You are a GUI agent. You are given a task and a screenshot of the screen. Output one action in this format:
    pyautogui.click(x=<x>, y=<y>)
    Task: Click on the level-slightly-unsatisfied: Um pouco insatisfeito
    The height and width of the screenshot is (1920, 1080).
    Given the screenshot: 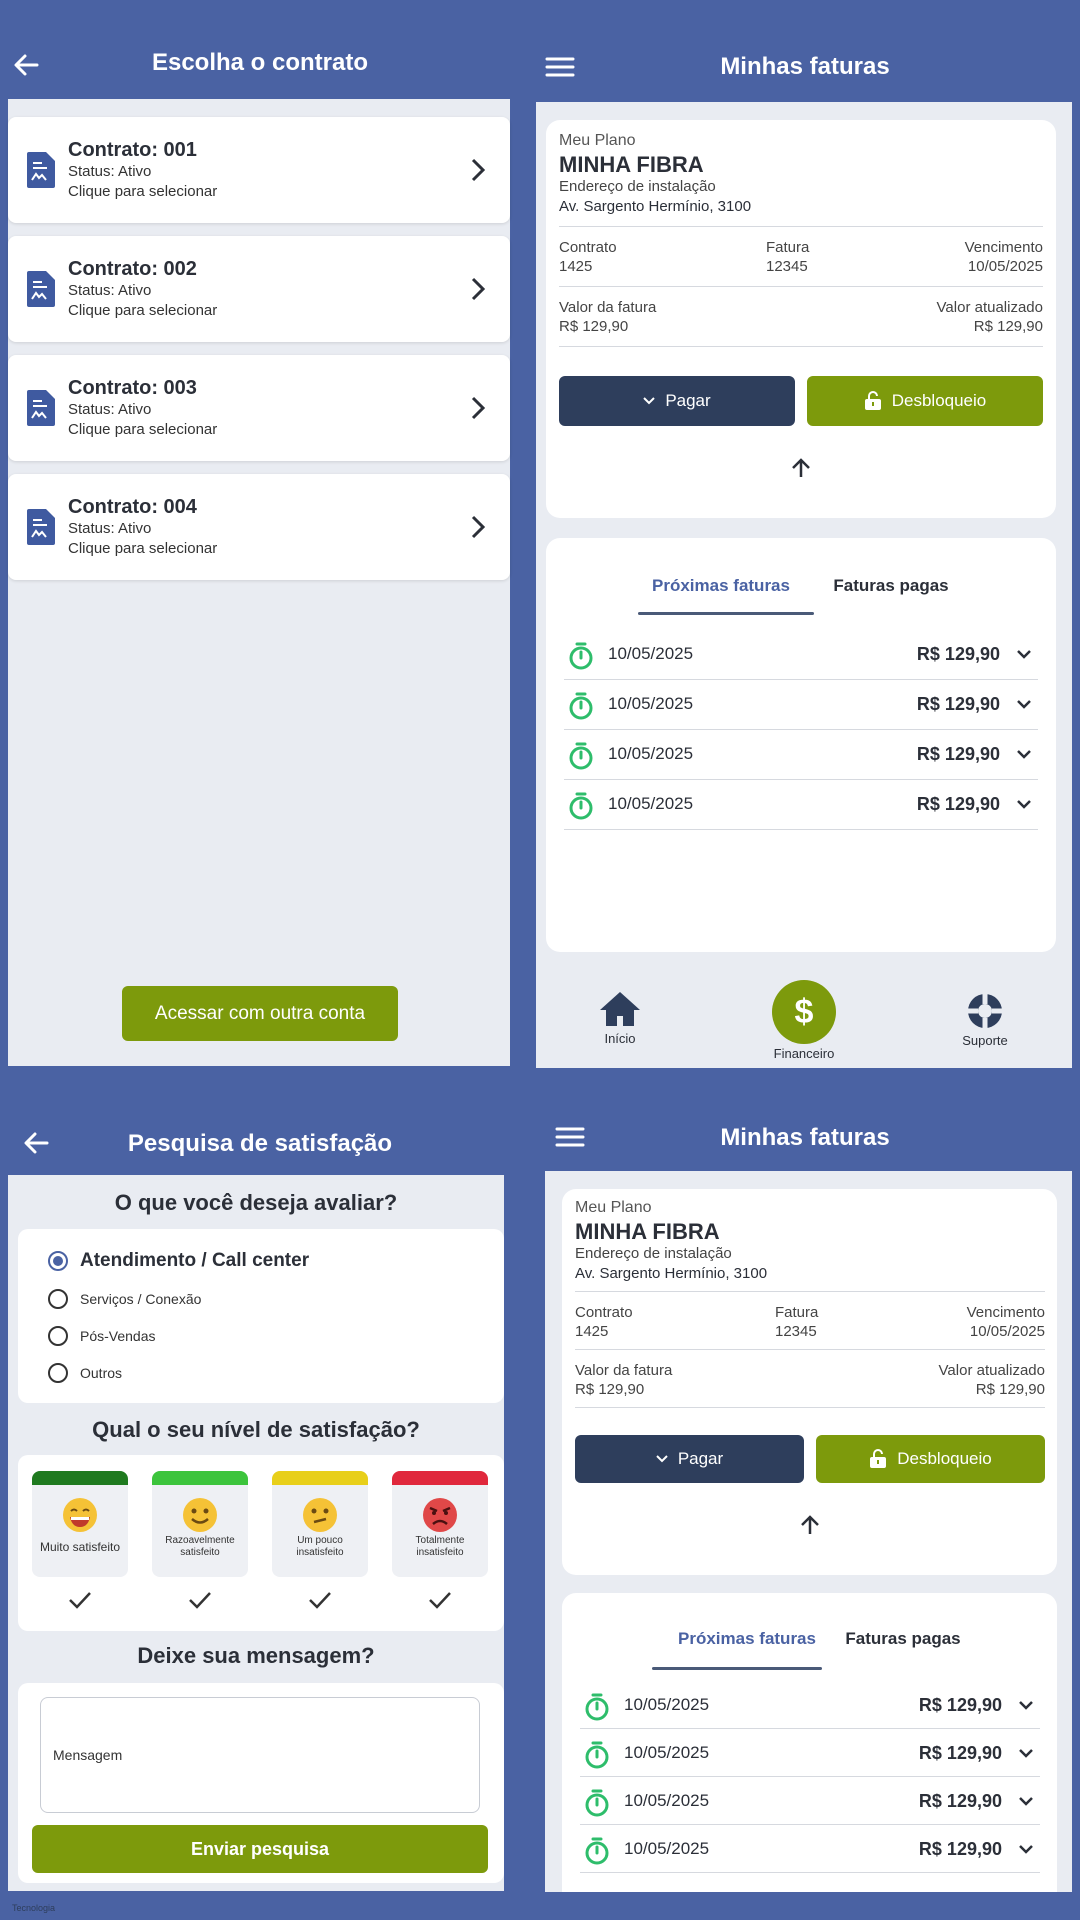 What is the action you would take?
    pyautogui.click(x=320, y=1524)
    